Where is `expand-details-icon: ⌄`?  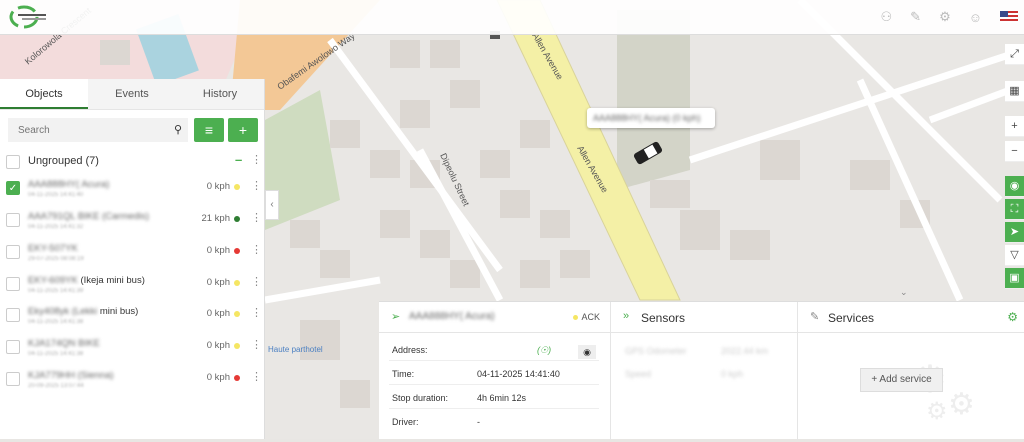
expand-details-icon: ⌄ is located at coordinates (904, 292).